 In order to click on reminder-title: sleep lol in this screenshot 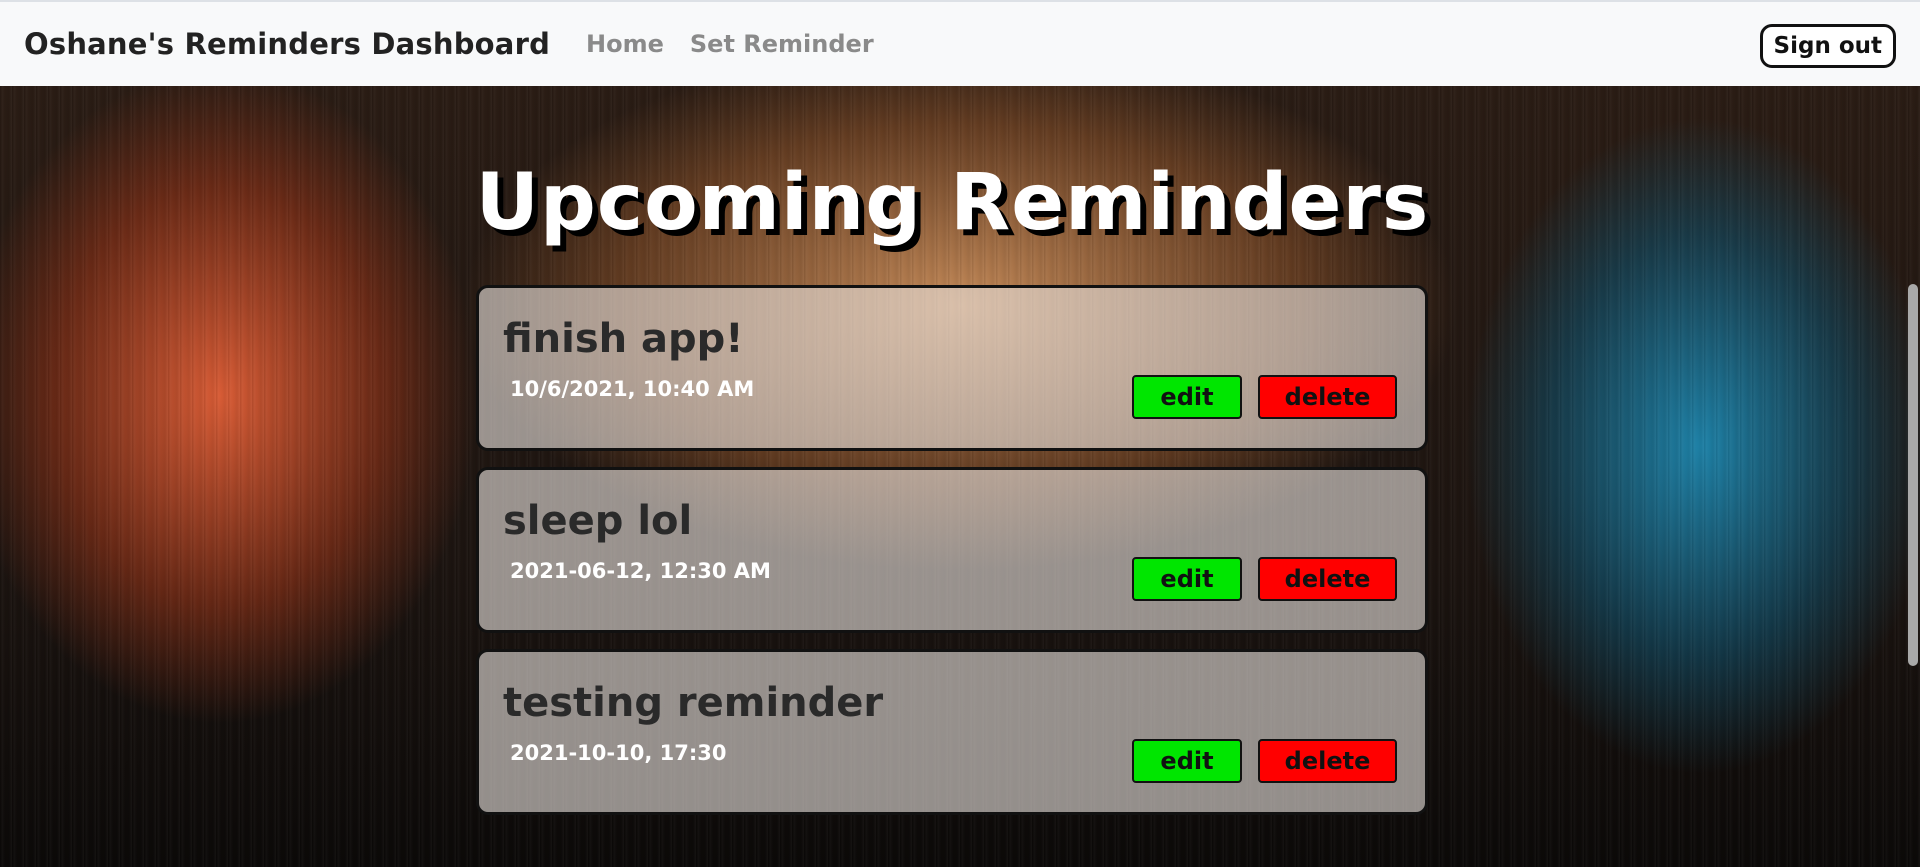, I will do `click(598, 521)`.